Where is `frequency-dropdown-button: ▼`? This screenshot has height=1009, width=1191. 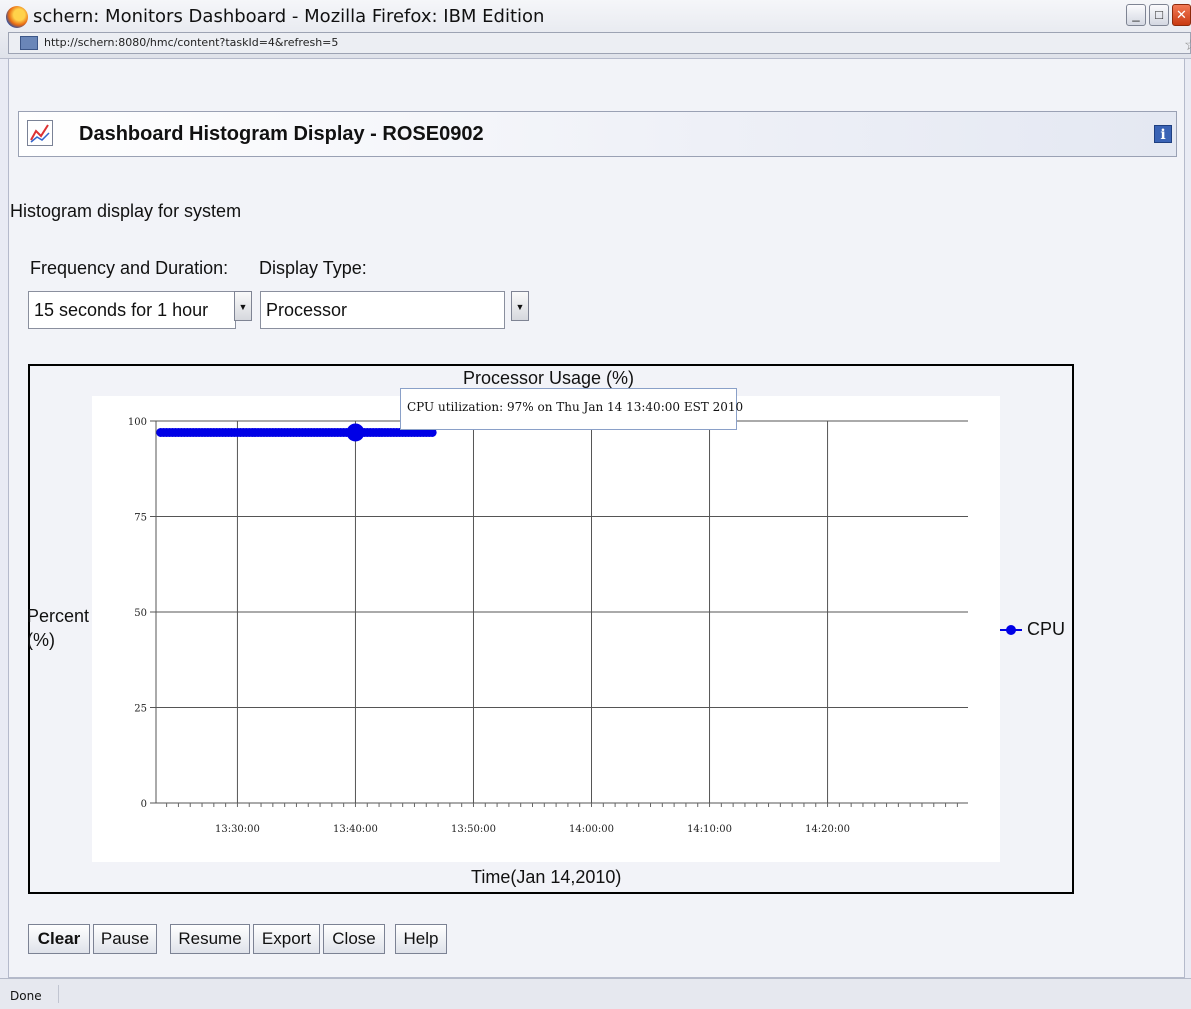
frequency-dropdown-button: ▼ is located at coordinates (243, 306).